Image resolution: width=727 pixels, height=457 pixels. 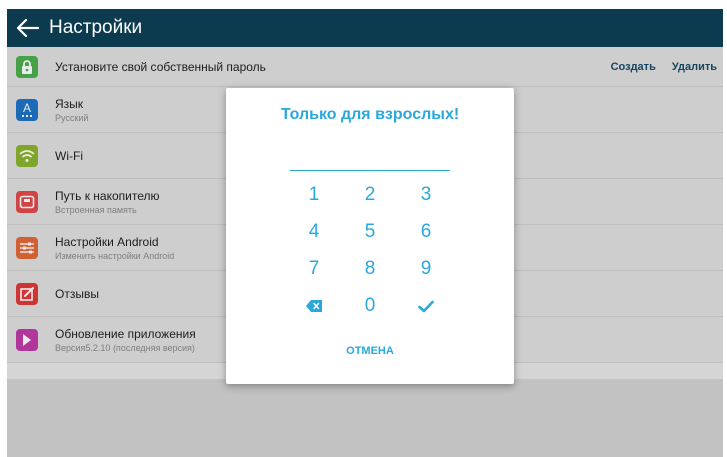 I want to click on confirm-check-icon, so click(x=426, y=306).